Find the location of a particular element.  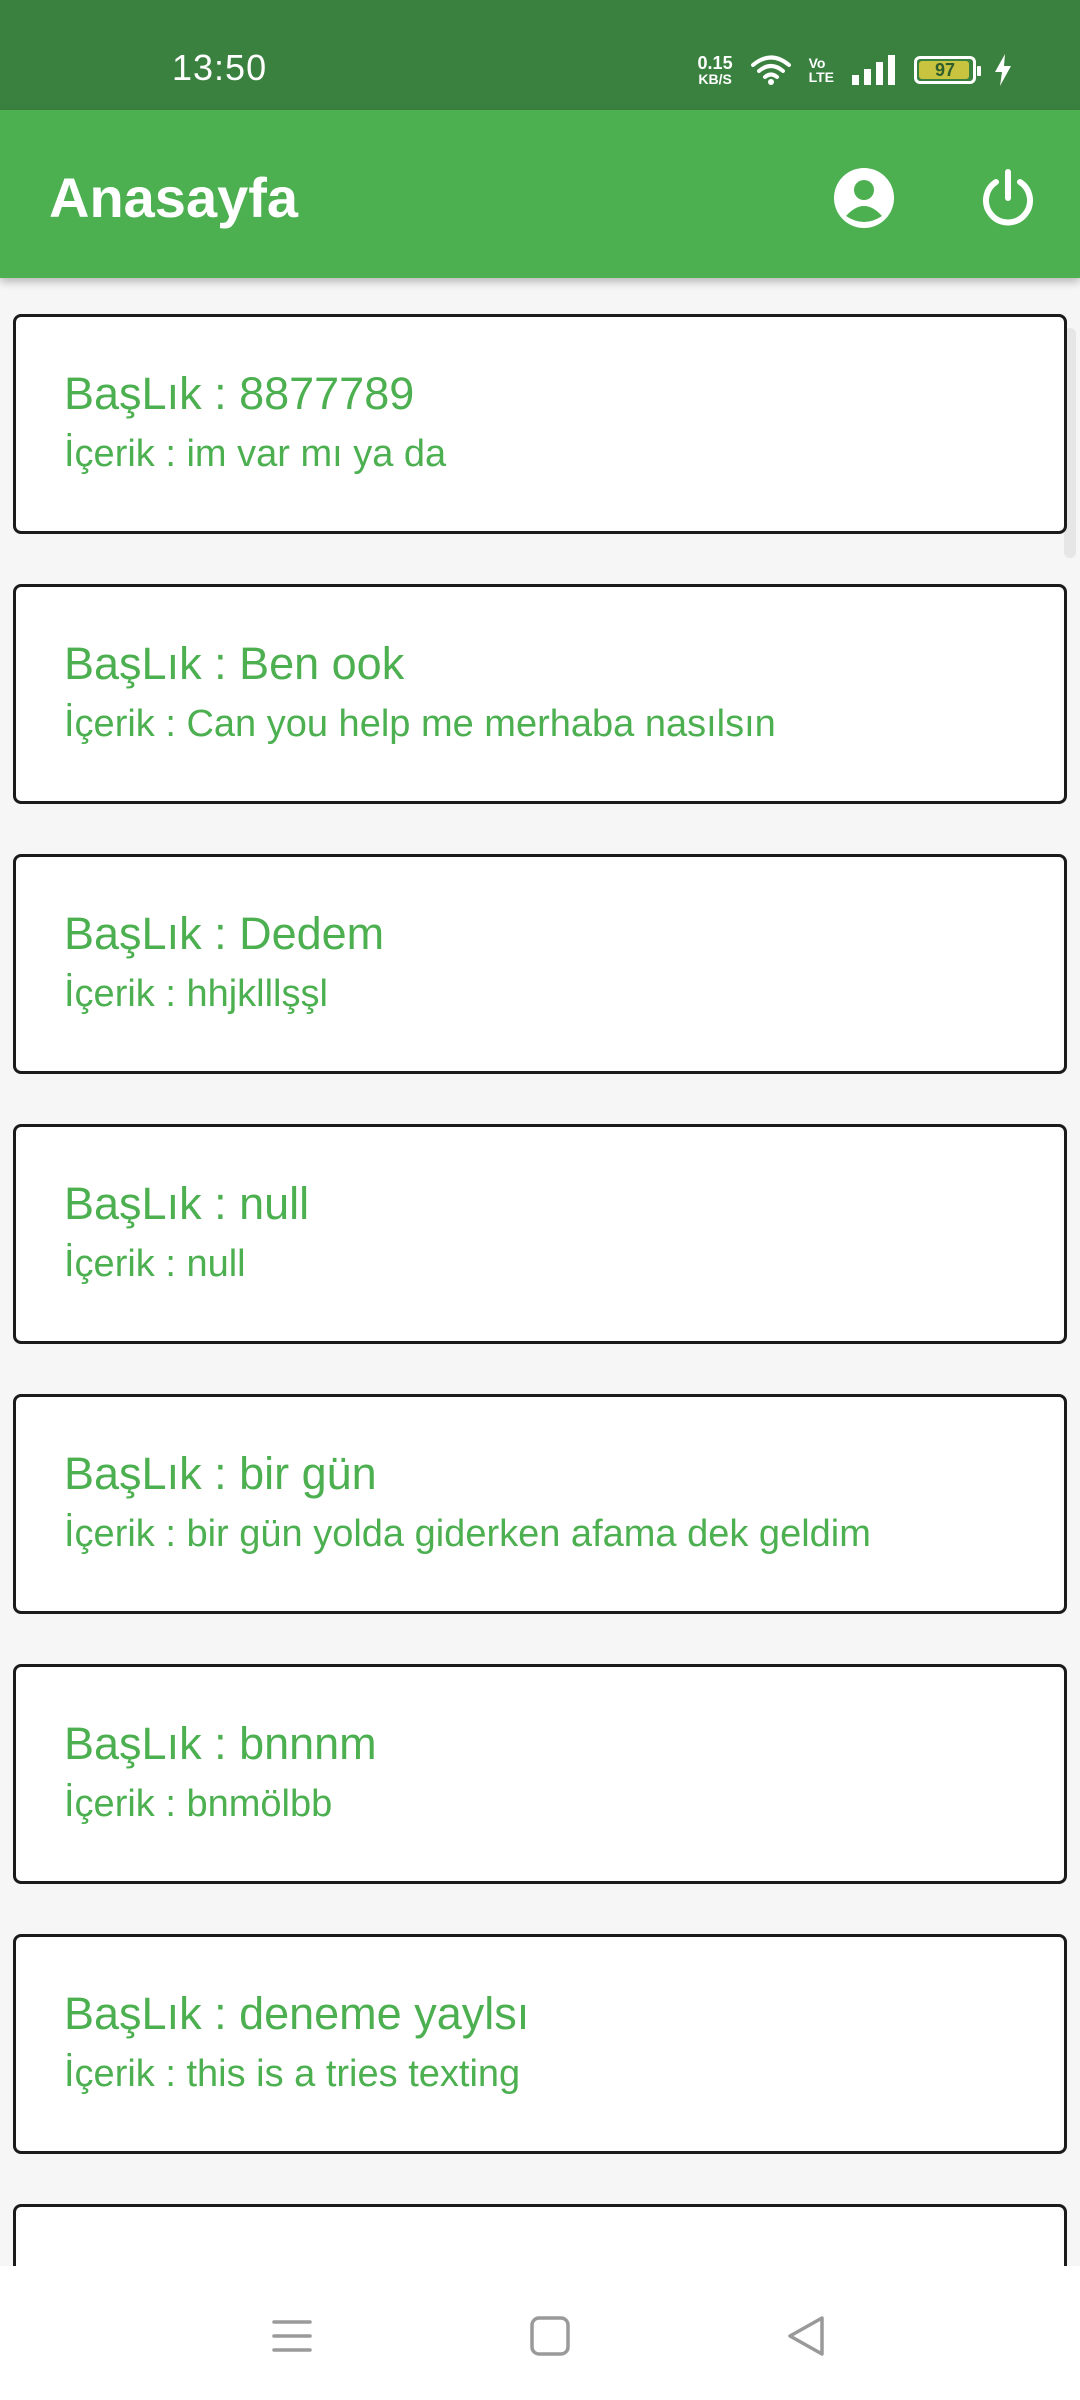

note-content: İçerik : hhjklllşşl is located at coordinates (196, 994).